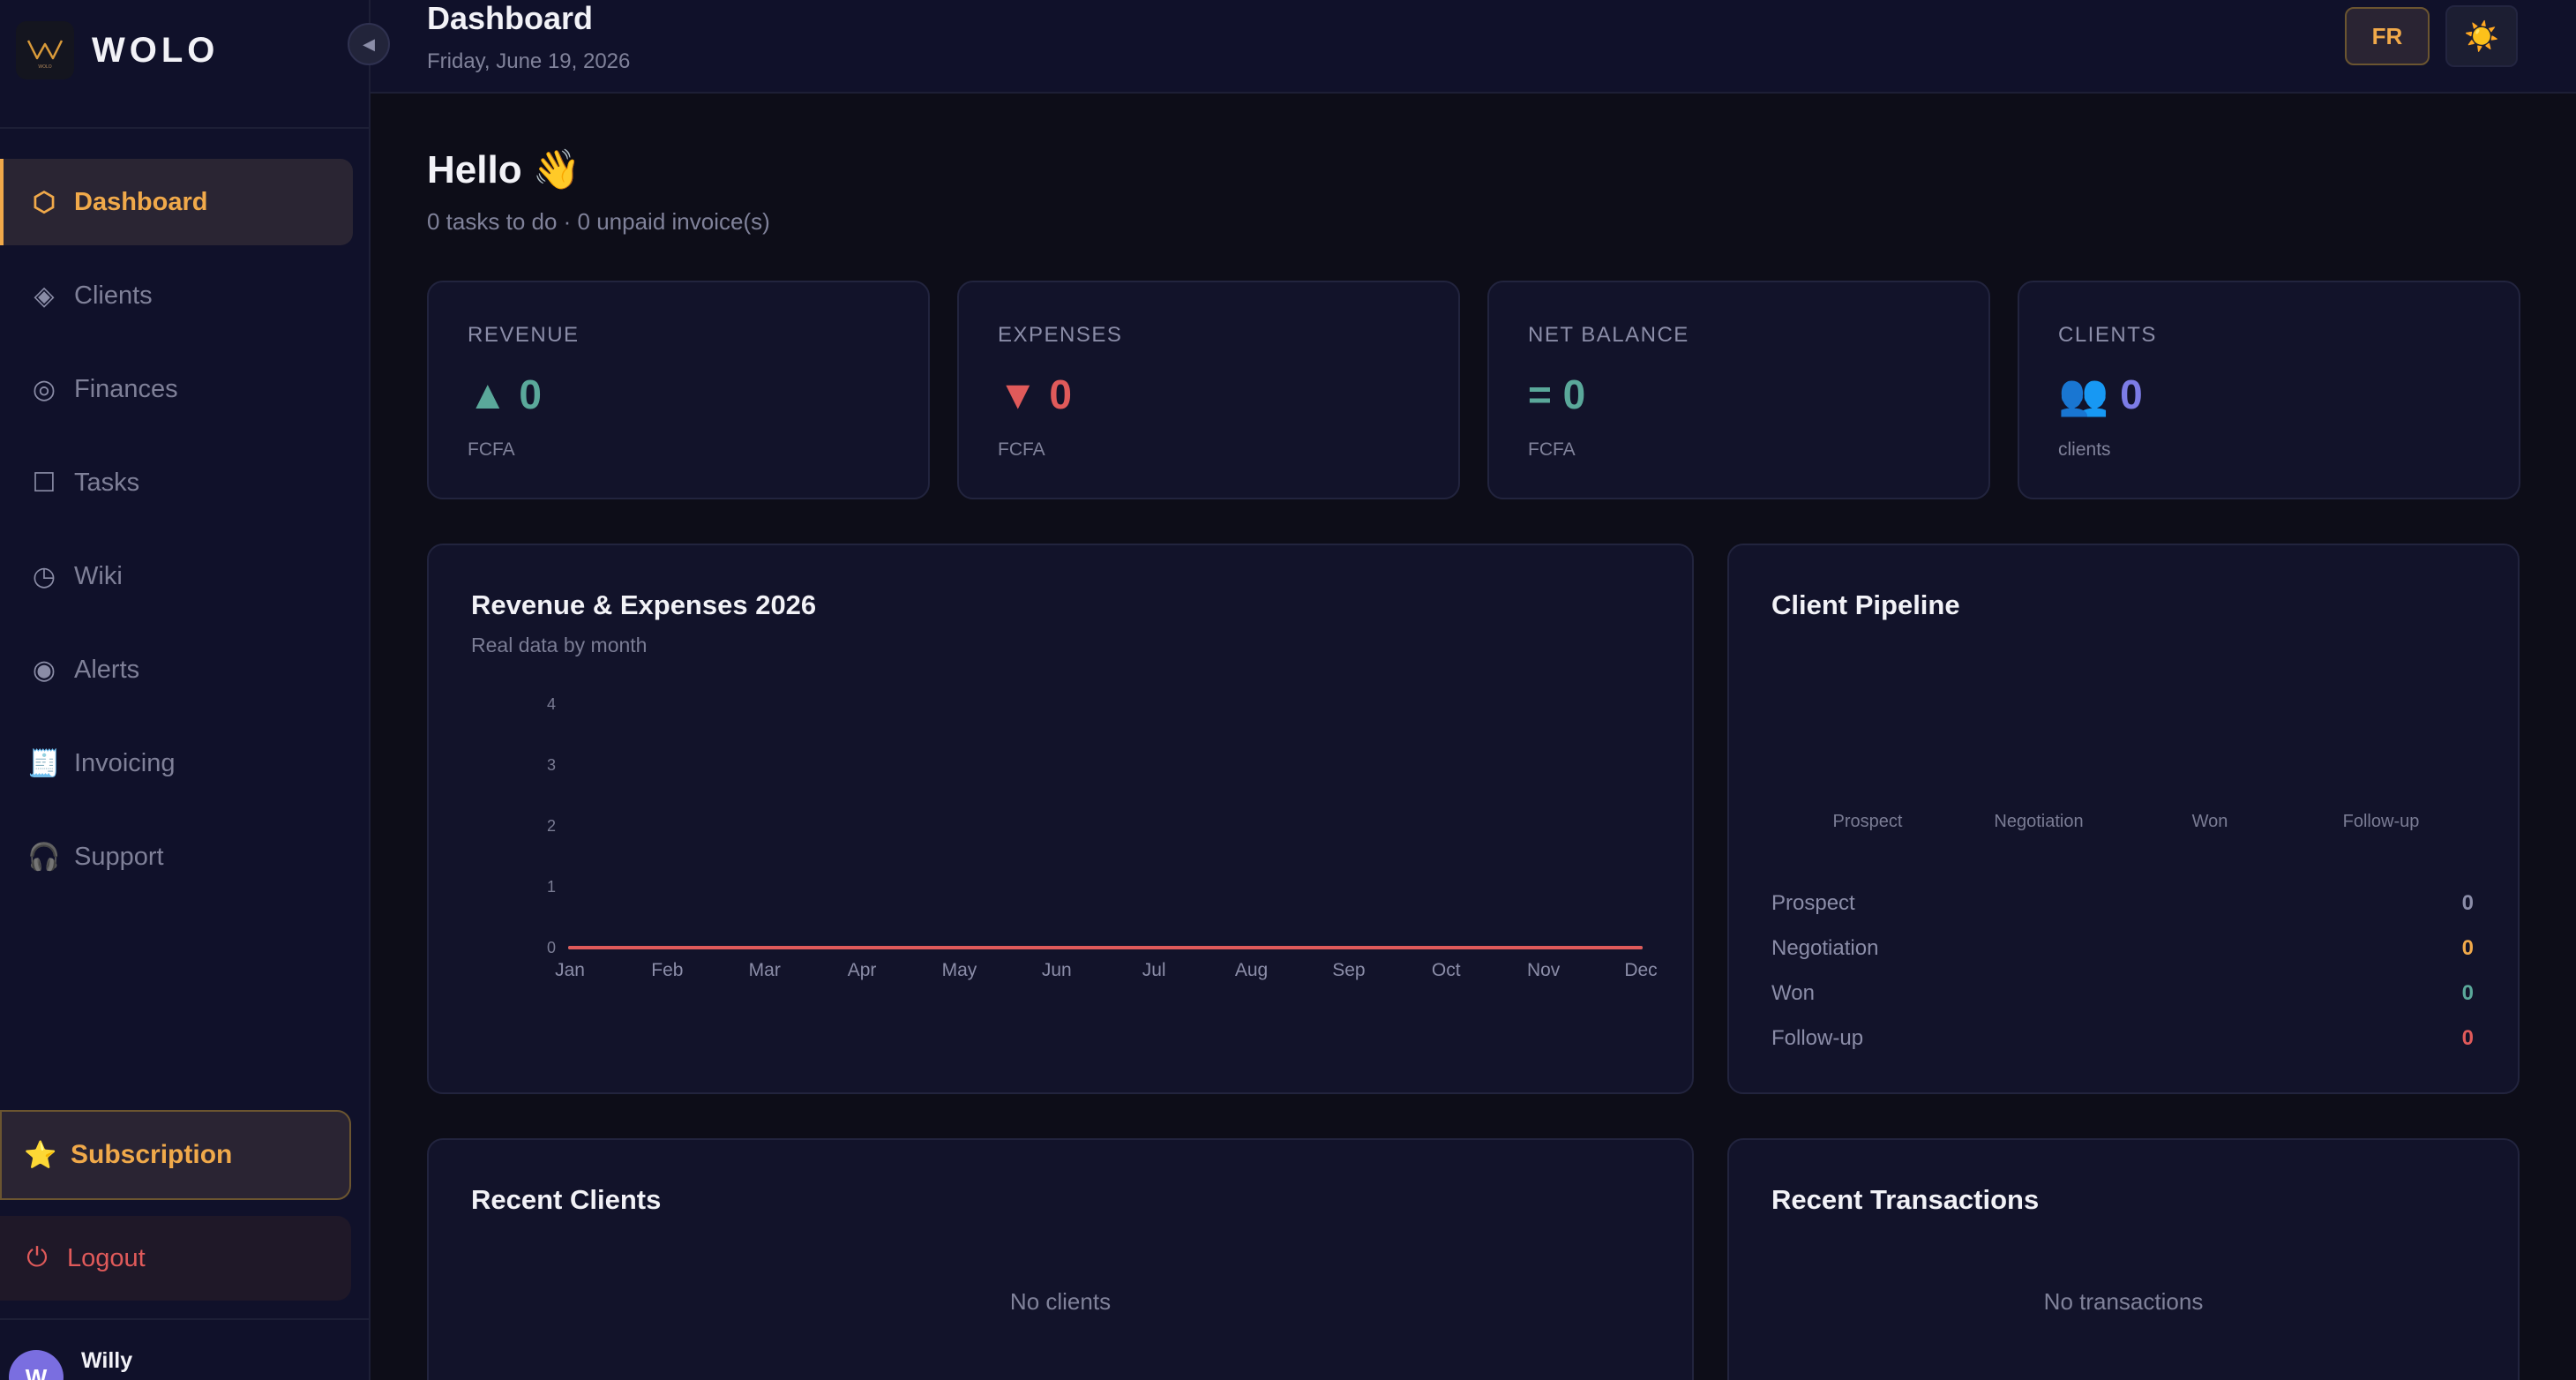 The width and height of the screenshot is (2576, 1380). I want to click on stat-value: ▼ 0, so click(1035, 394).